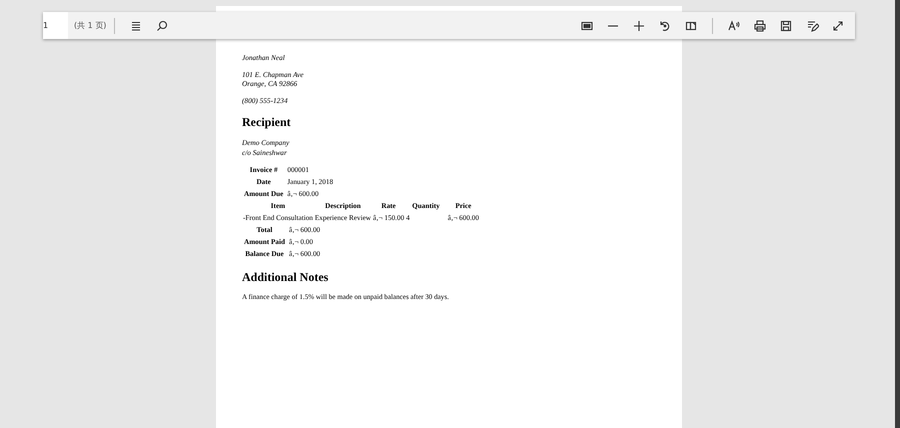 This screenshot has width=900, height=428. I want to click on read-aloud-icon, so click(734, 25).